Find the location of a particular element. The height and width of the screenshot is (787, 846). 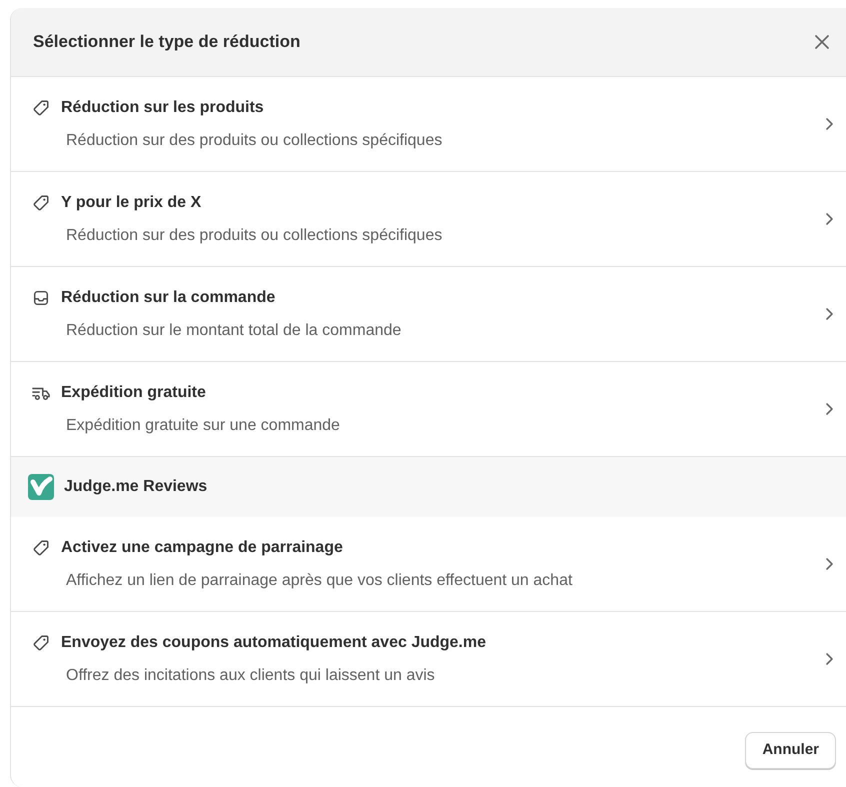

discount-option: Activez une campagne de parrainage Affichez un lien de parrainage après que vos clients effectuent un achat is located at coordinates (428, 564).